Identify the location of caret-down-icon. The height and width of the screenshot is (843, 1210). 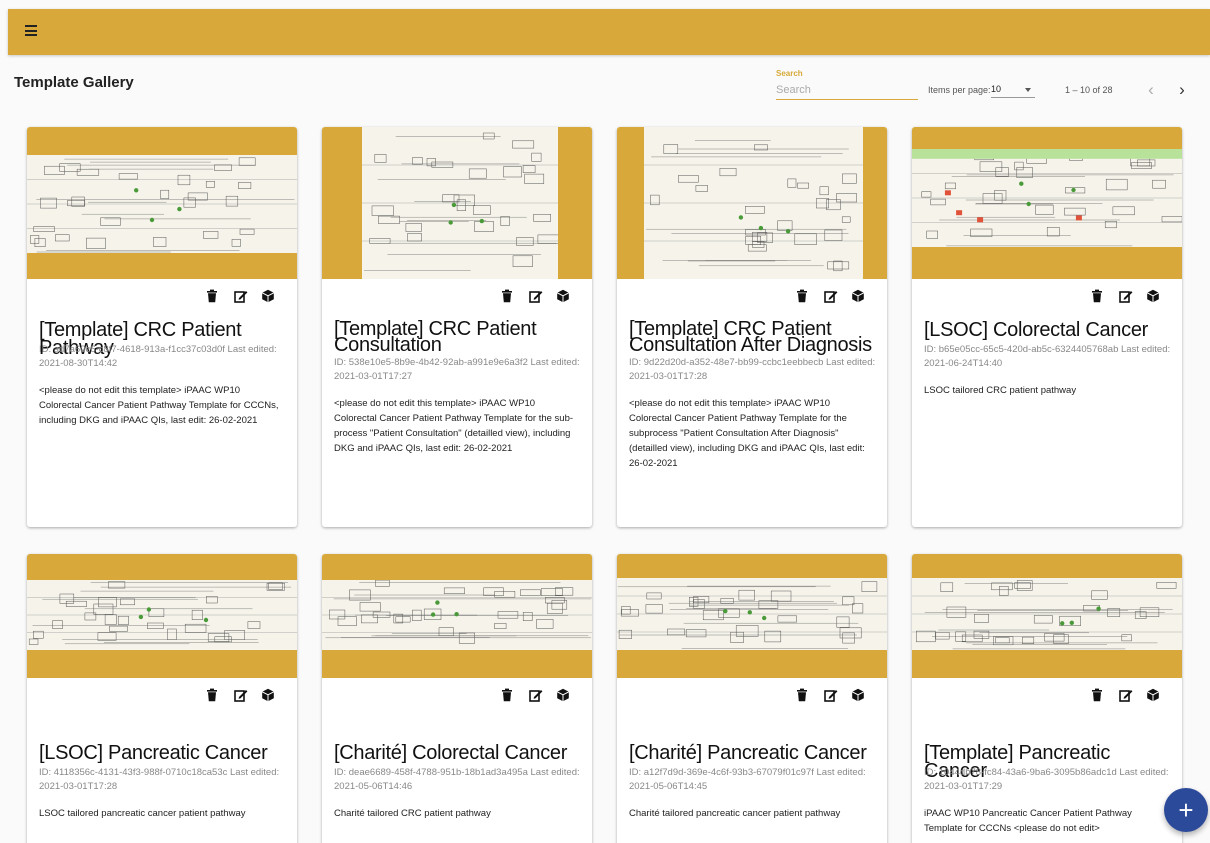
(1028, 90).